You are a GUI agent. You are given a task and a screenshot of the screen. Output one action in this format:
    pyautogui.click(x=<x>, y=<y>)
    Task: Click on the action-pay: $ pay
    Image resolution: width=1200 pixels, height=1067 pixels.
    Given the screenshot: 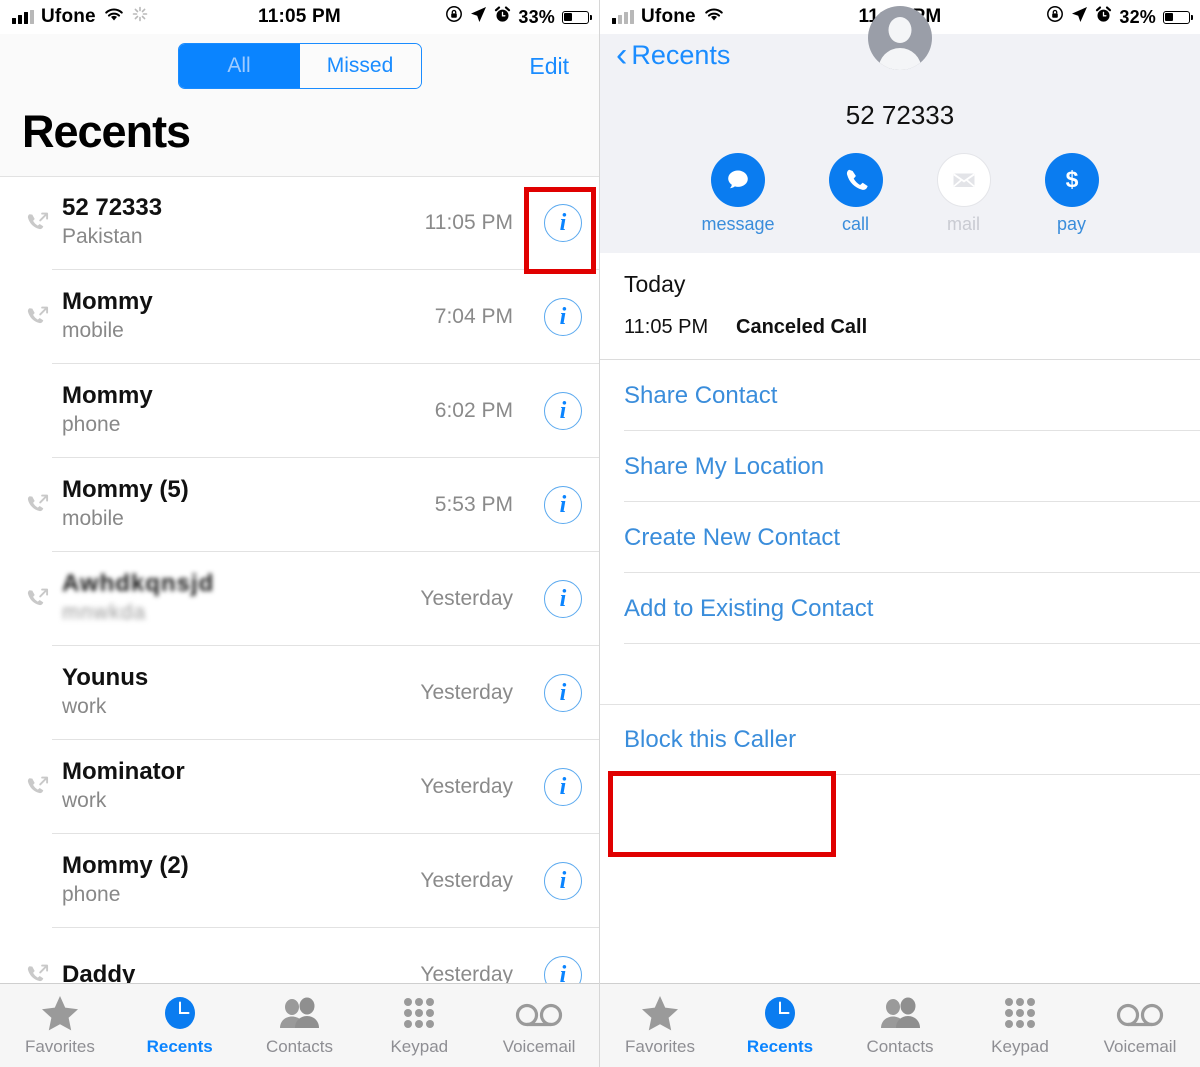 What is the action you would take?
    pyautogui.click(x=1071, y=194)
    